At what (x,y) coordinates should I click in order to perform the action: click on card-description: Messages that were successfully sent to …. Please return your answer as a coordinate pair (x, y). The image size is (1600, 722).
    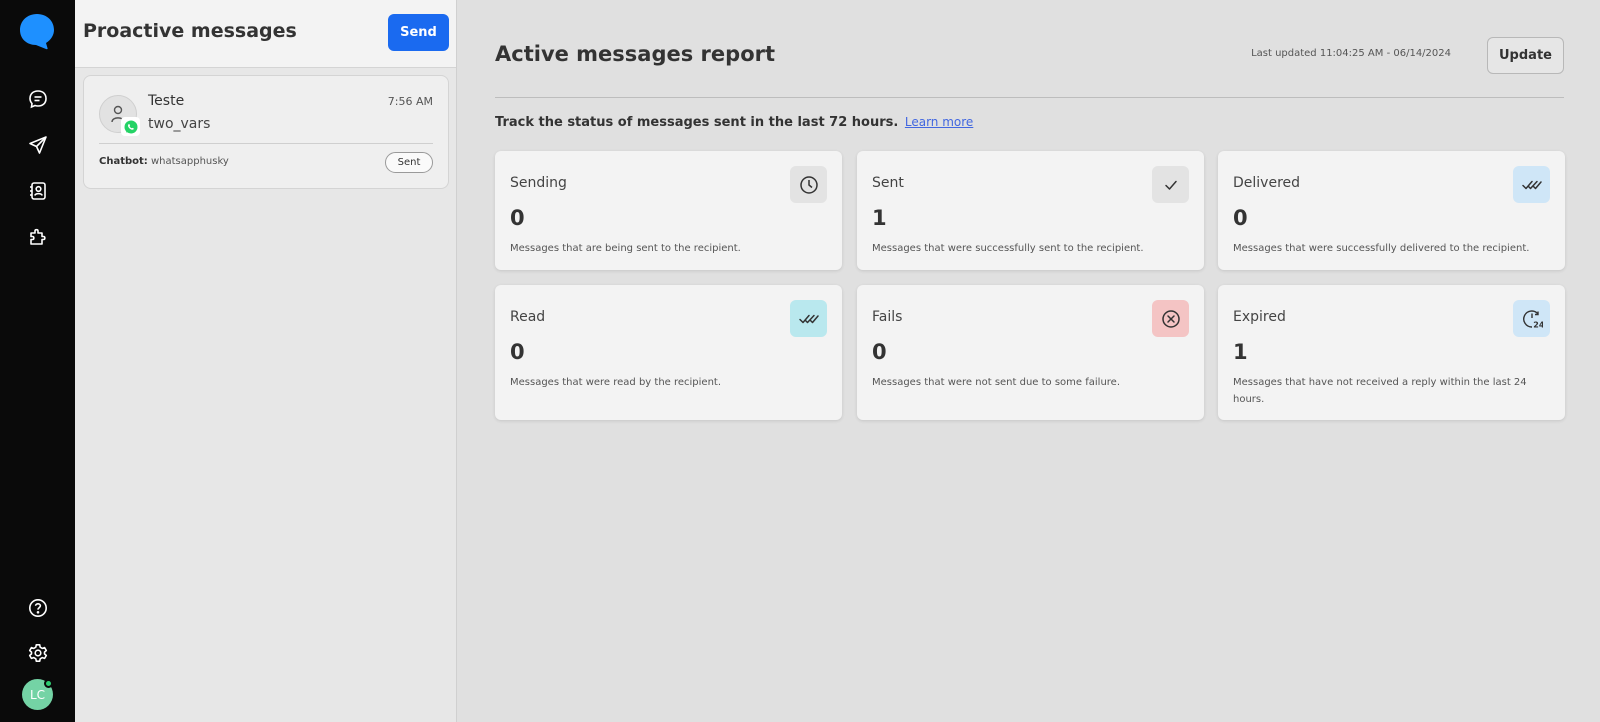
    Looking at the image, I should click on (1008, 248).